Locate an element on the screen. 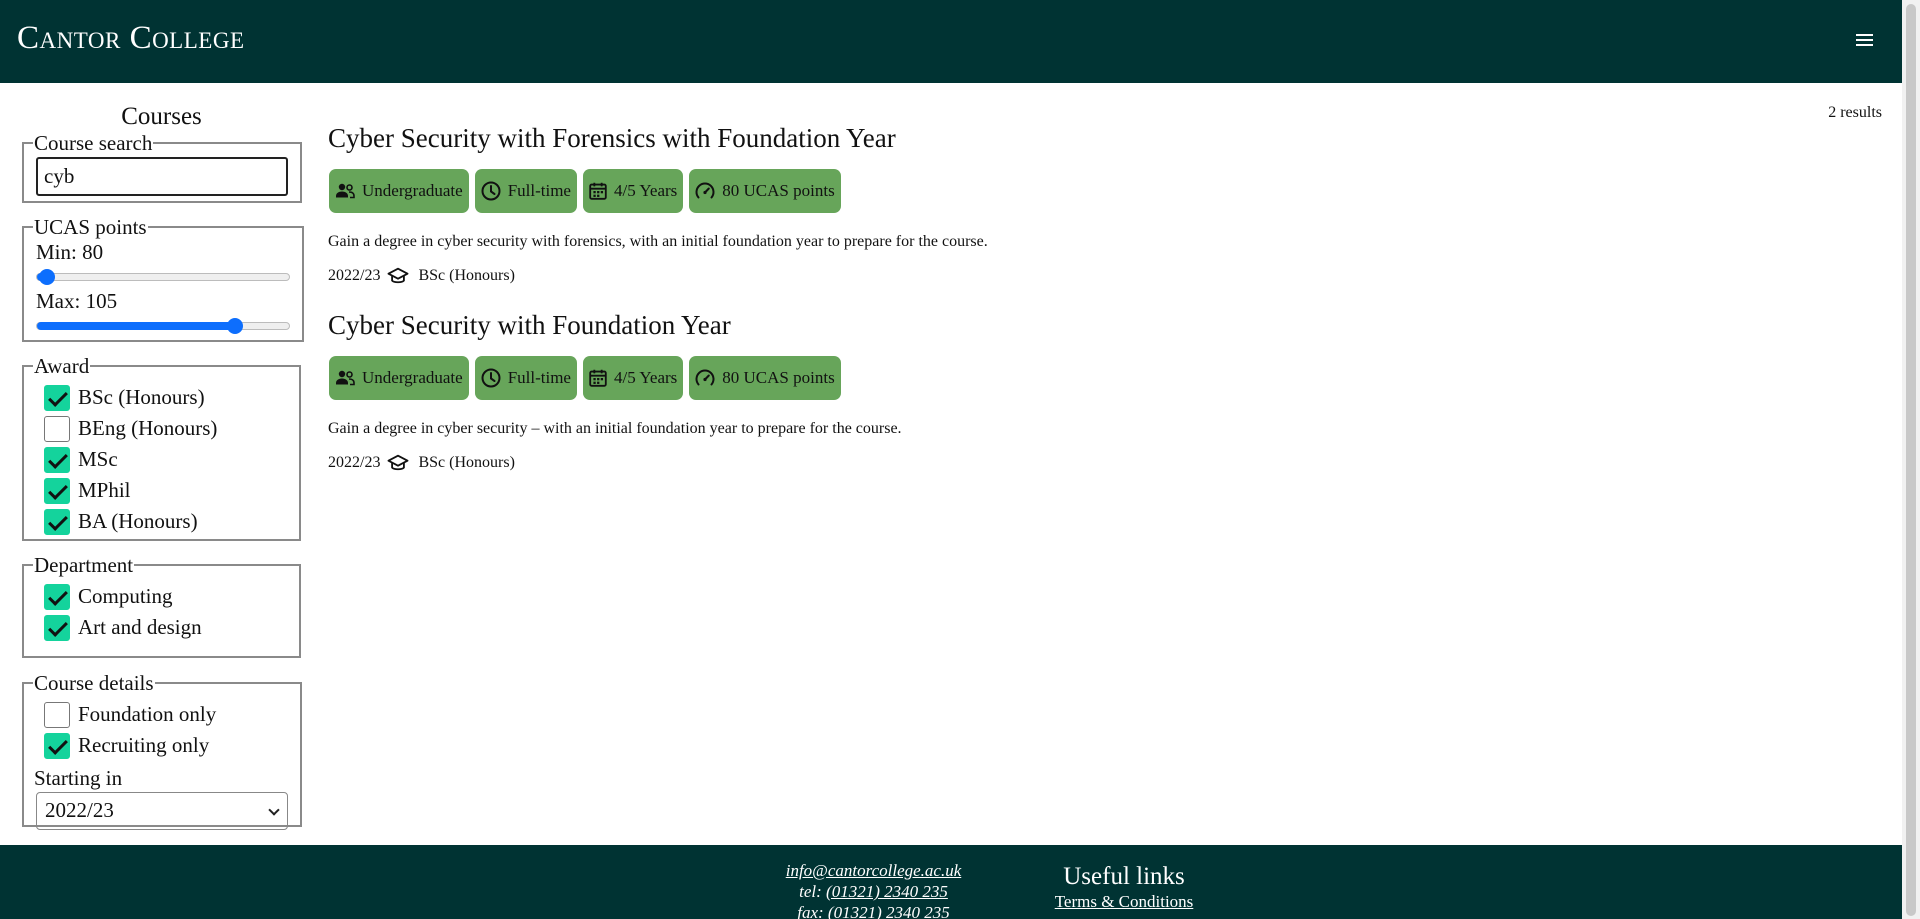 The height and width of the screenshot is (919, 1920). department-option-label: Art and design is located at coordinates (140, 627).